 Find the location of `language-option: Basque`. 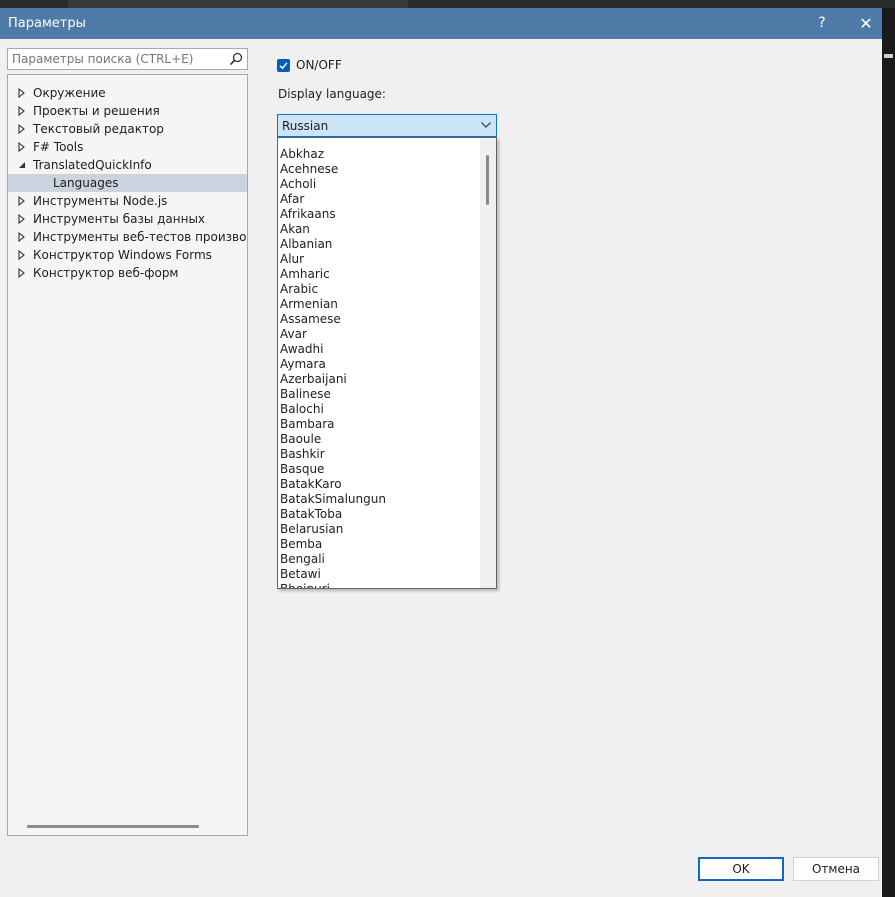

language-option: Basque is located at coordinates (380, 469).